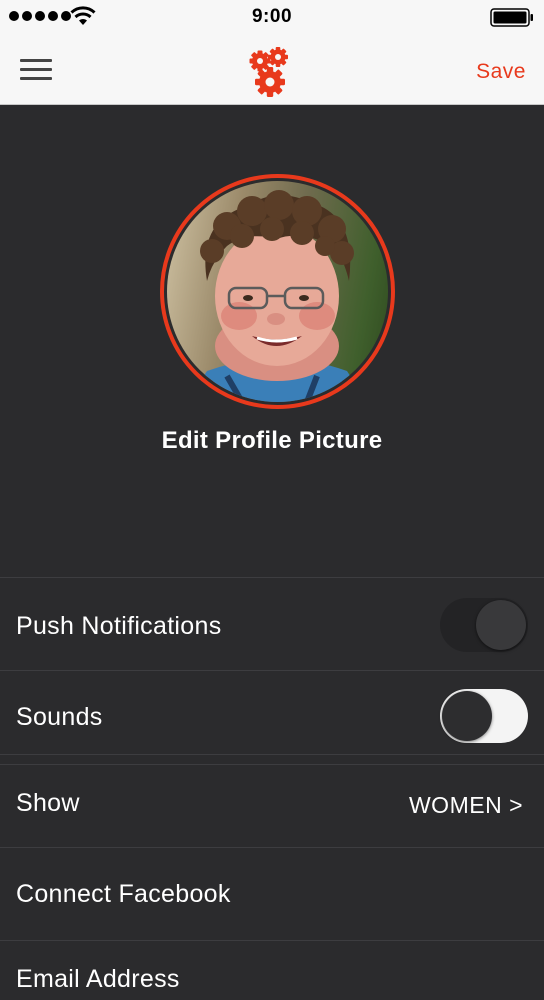  What do you see at coordinates (272, 893) in the screenshot?
I see `connect-facebook-row: Connect Facebook` at bounding box center [272, 893].